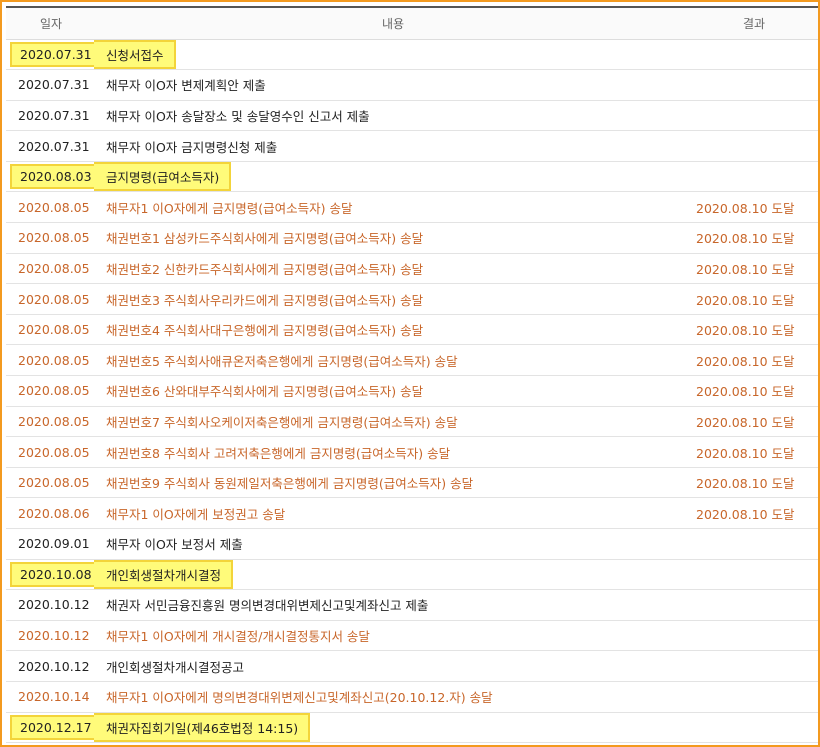 Image resolution: width=820 pixels, height=747 pixels. I want to click on header-content: 내용, so click(393, 23).